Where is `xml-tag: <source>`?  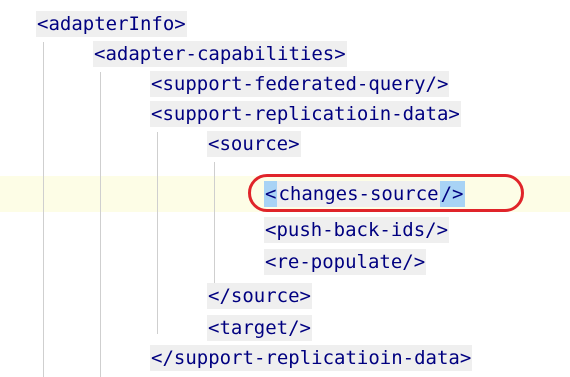
xml-tag: <source> is located at coordinates (254, 144).